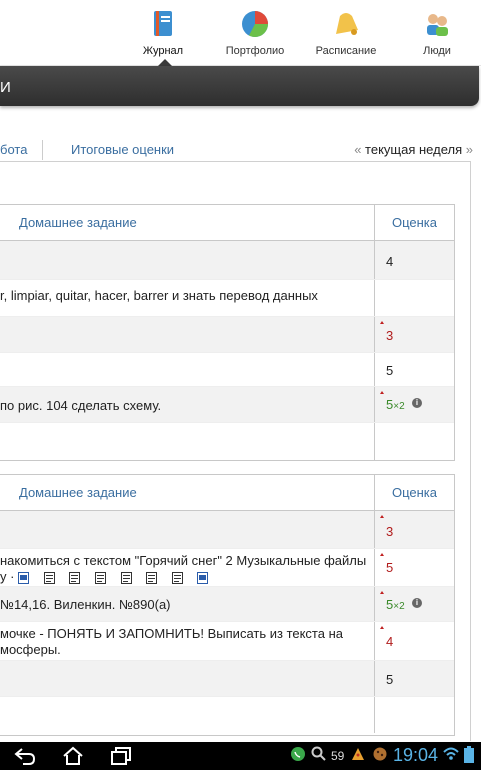 The image size is (481, 770). I want to click on table-row: 4, so click(227, 260).